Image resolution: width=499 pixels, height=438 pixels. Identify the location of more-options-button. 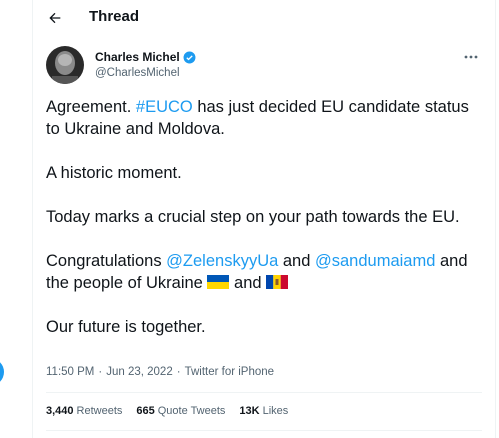
(471, 57).